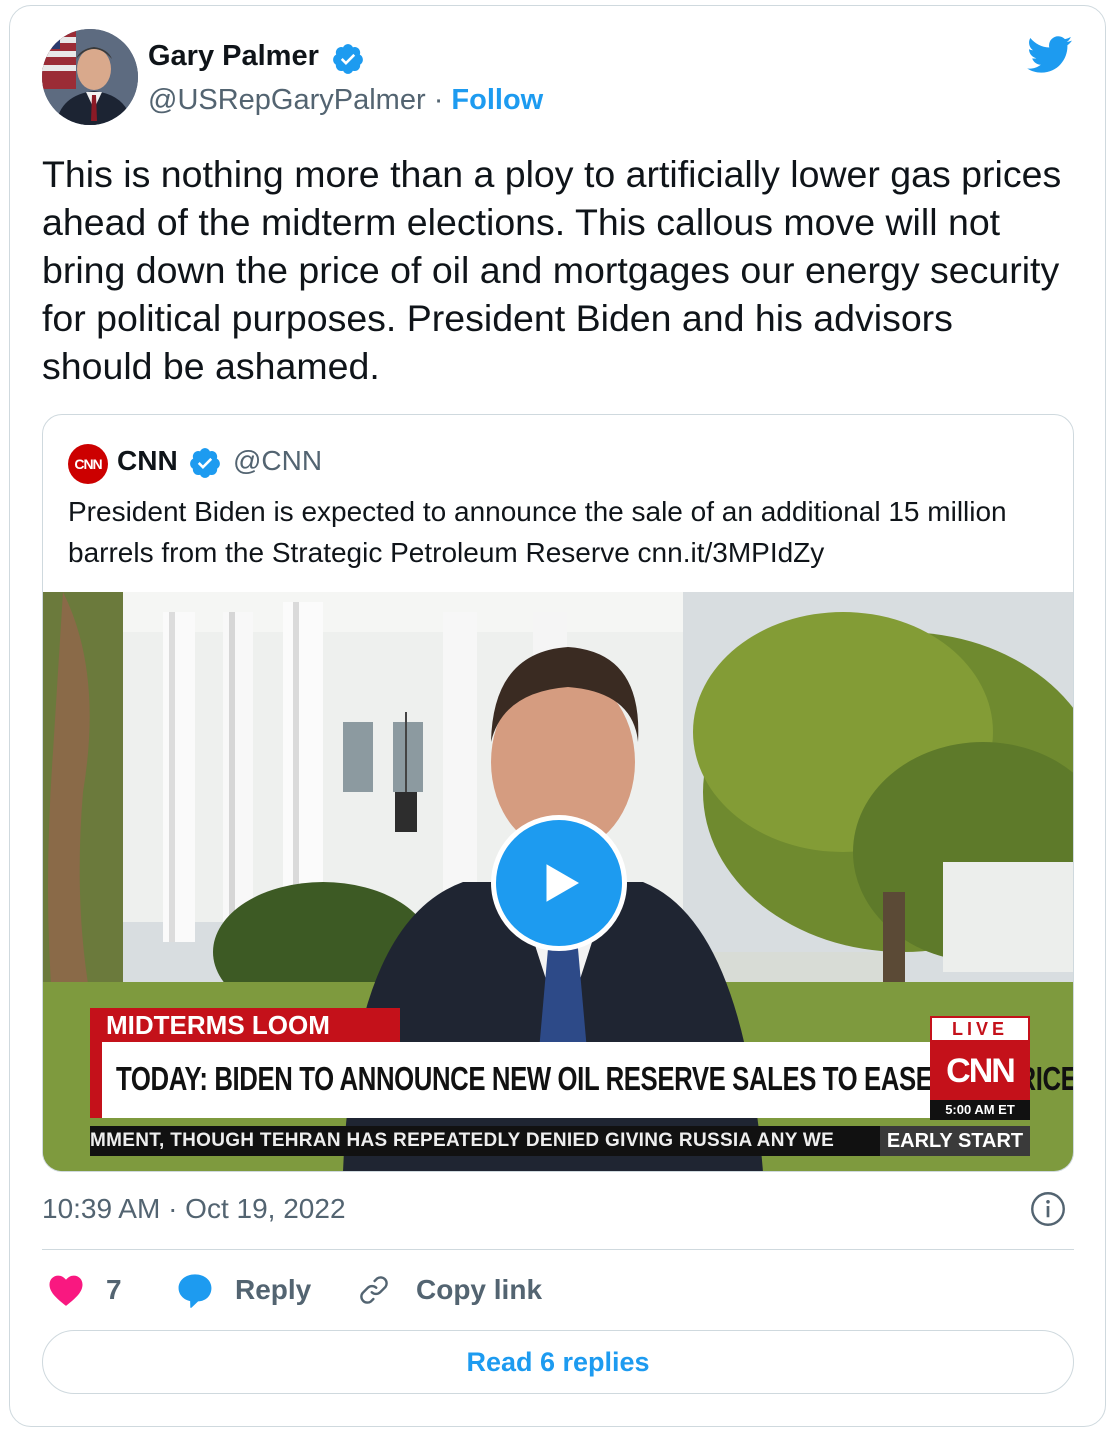  Describe the element at coordinates (562, 883) in the screenshot. I see `play-icon` at that location.